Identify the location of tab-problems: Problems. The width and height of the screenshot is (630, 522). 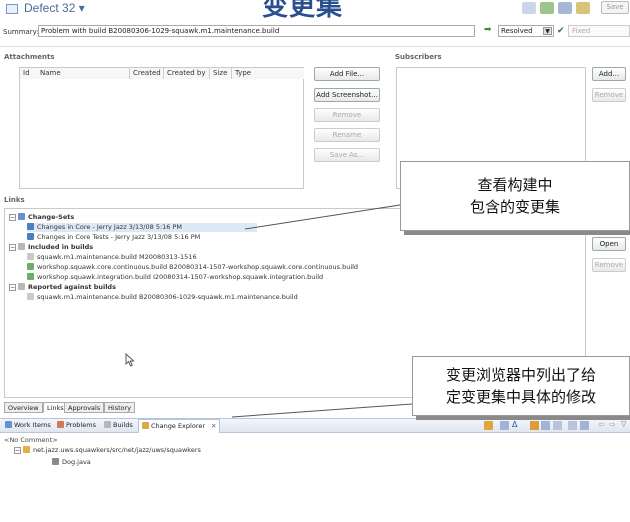
(76, 426).